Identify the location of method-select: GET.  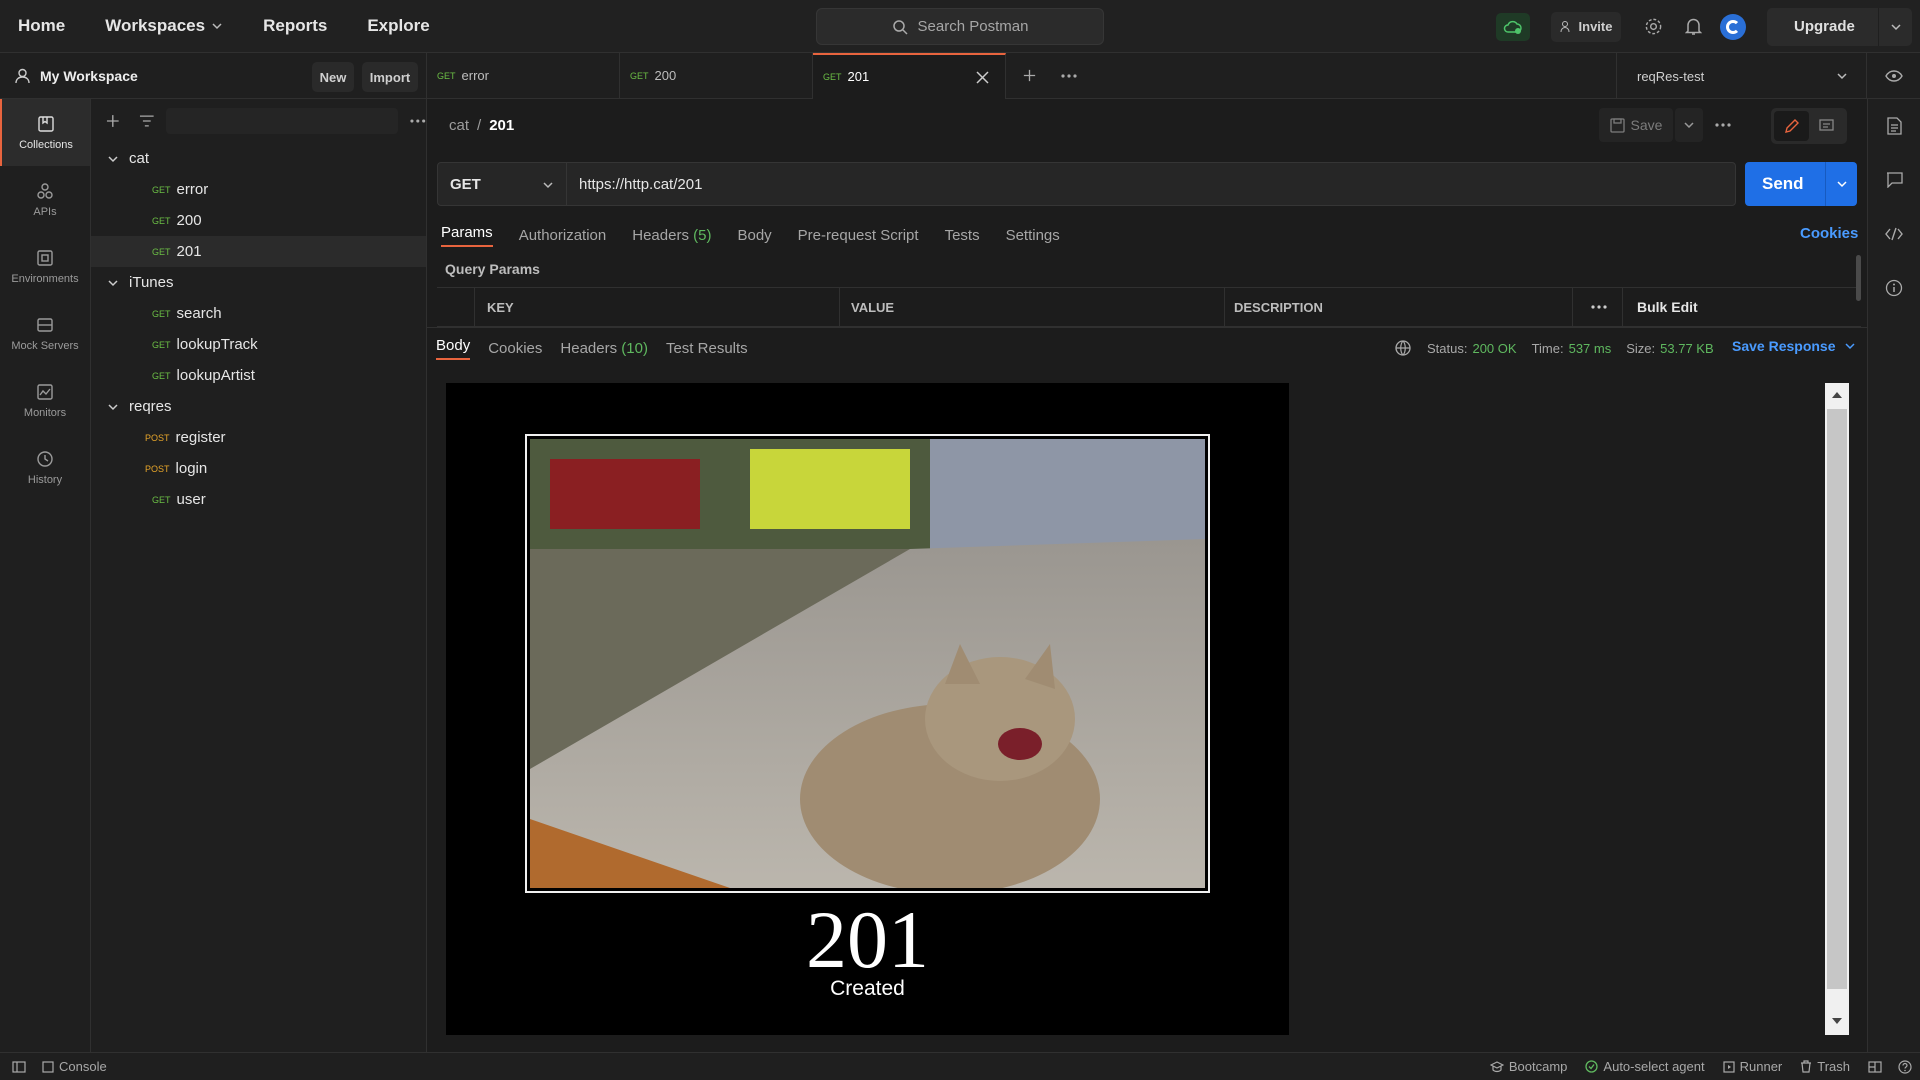
(502, 184).